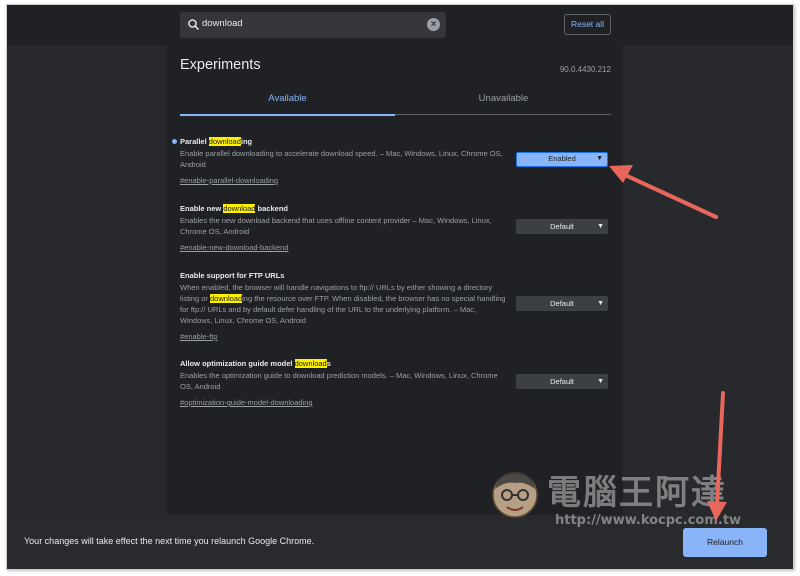  Describe the element at coordinates (717, 456) in the screenshot. I see `arrow-to-relaunch-button` at that location.